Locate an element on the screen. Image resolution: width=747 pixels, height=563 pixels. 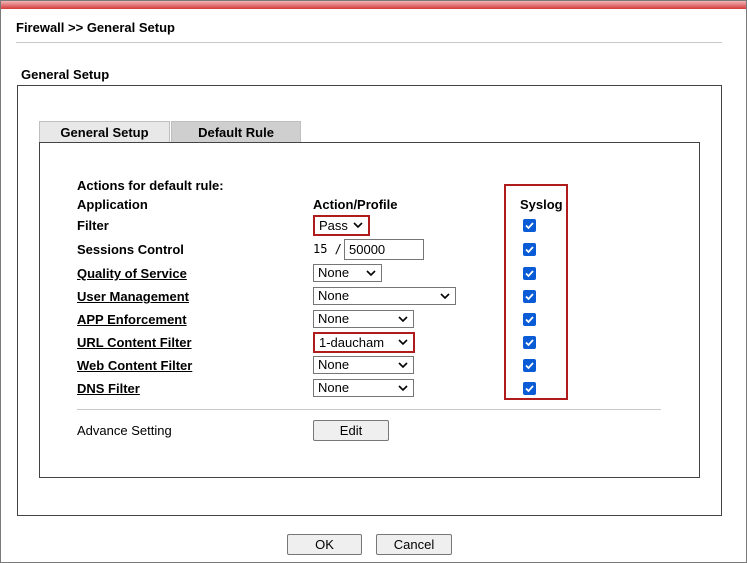
cancel-button: Cancel is located at coordinates (414, 544).